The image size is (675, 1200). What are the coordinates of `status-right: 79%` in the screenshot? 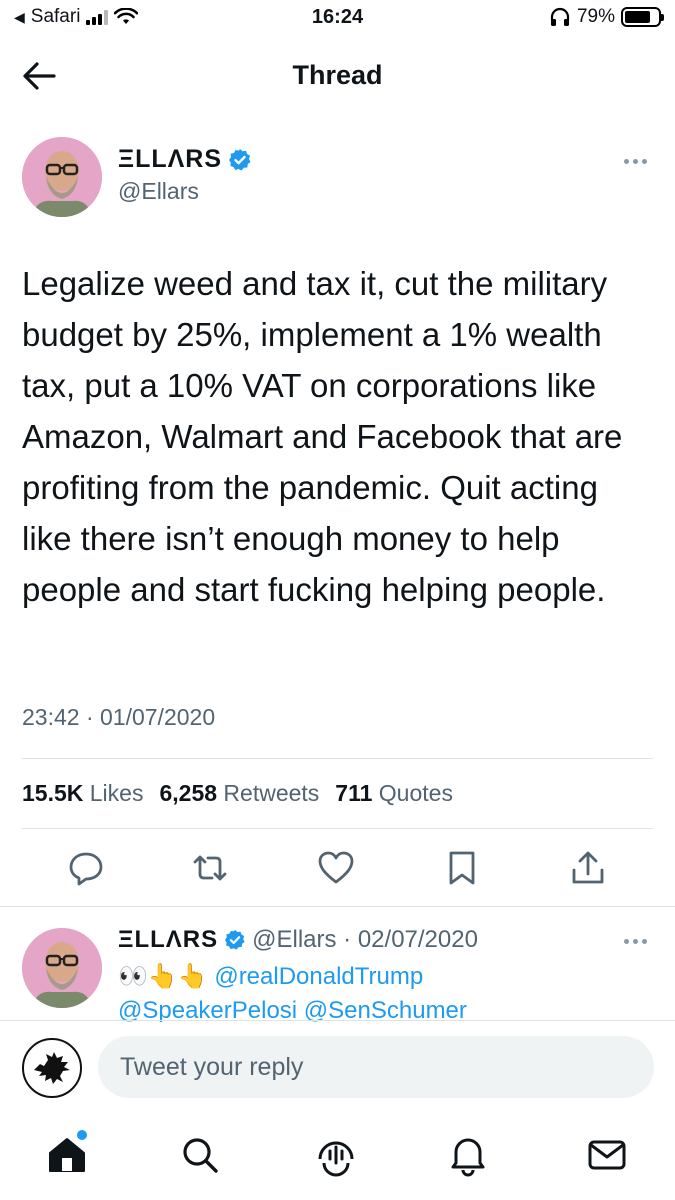 It's located at (606, 17).